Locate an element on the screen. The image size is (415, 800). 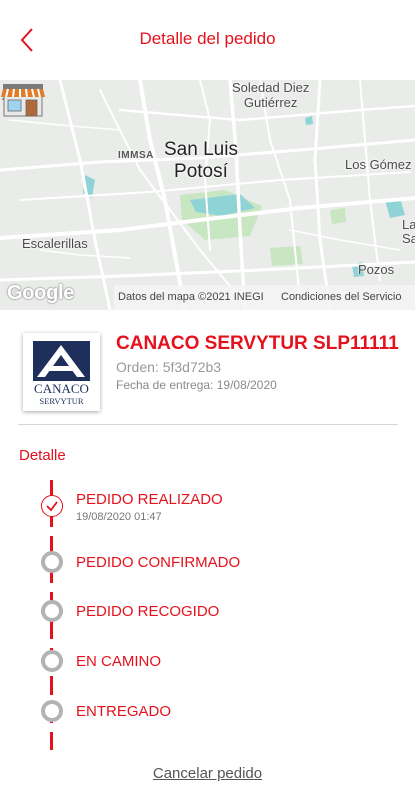
map-label-escalerillas: Escalerillas is located at coordinates (55, 243).